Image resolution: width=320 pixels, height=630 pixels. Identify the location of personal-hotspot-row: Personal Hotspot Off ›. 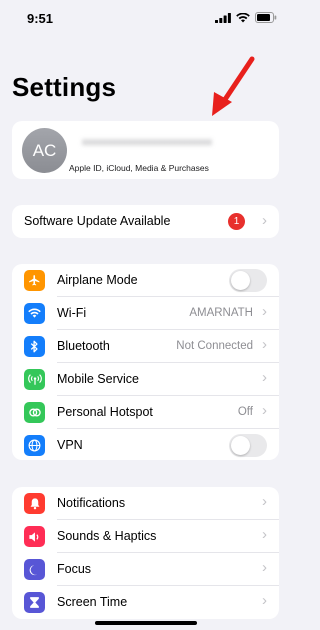
(145, 412).